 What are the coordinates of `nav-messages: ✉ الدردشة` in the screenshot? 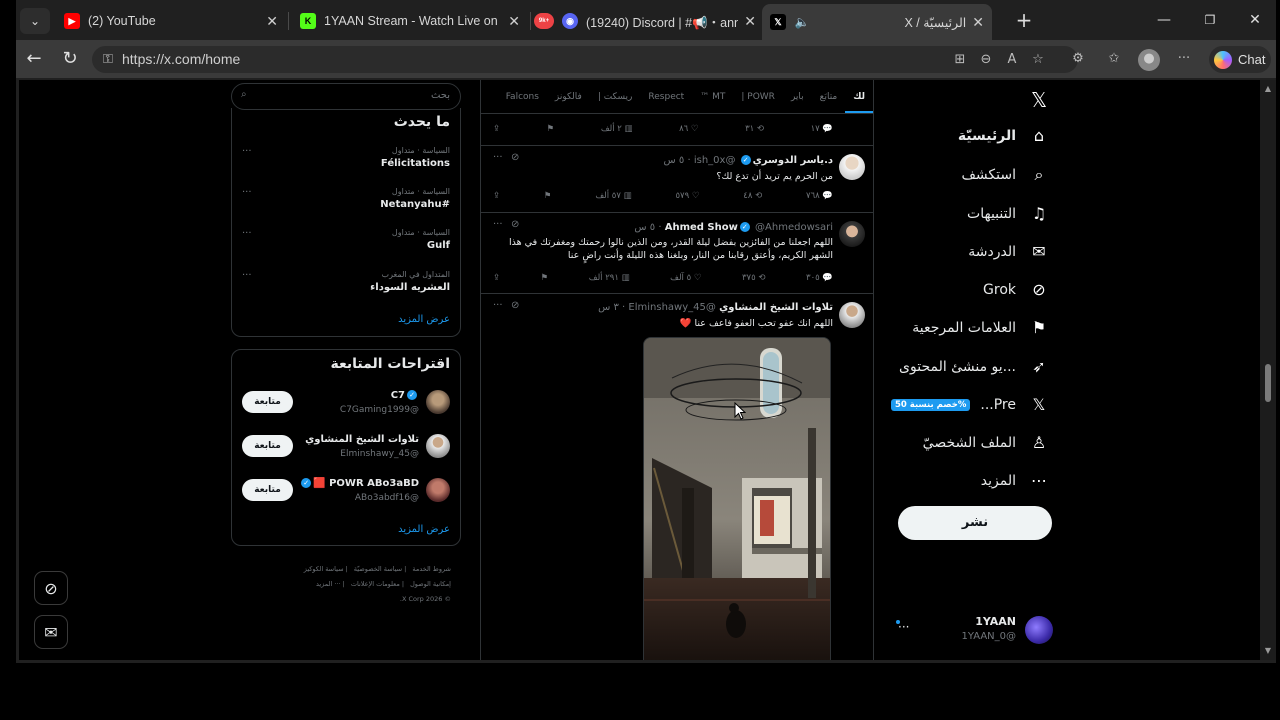 It's located at (1012, 252).